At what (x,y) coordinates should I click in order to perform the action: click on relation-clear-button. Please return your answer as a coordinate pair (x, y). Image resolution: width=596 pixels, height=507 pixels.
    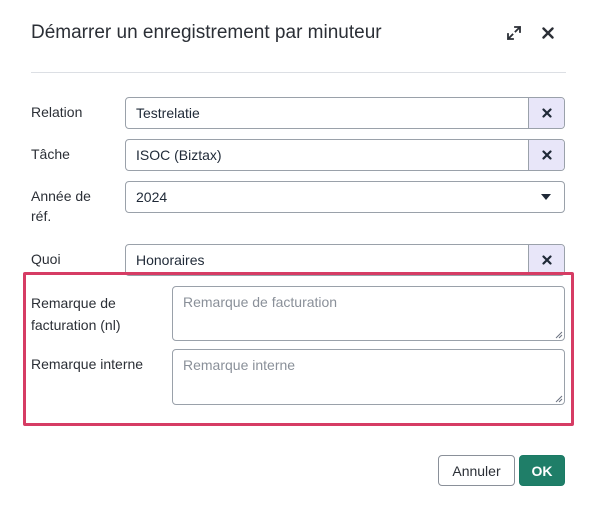
    Looking at the image, I should click on (546, 113).